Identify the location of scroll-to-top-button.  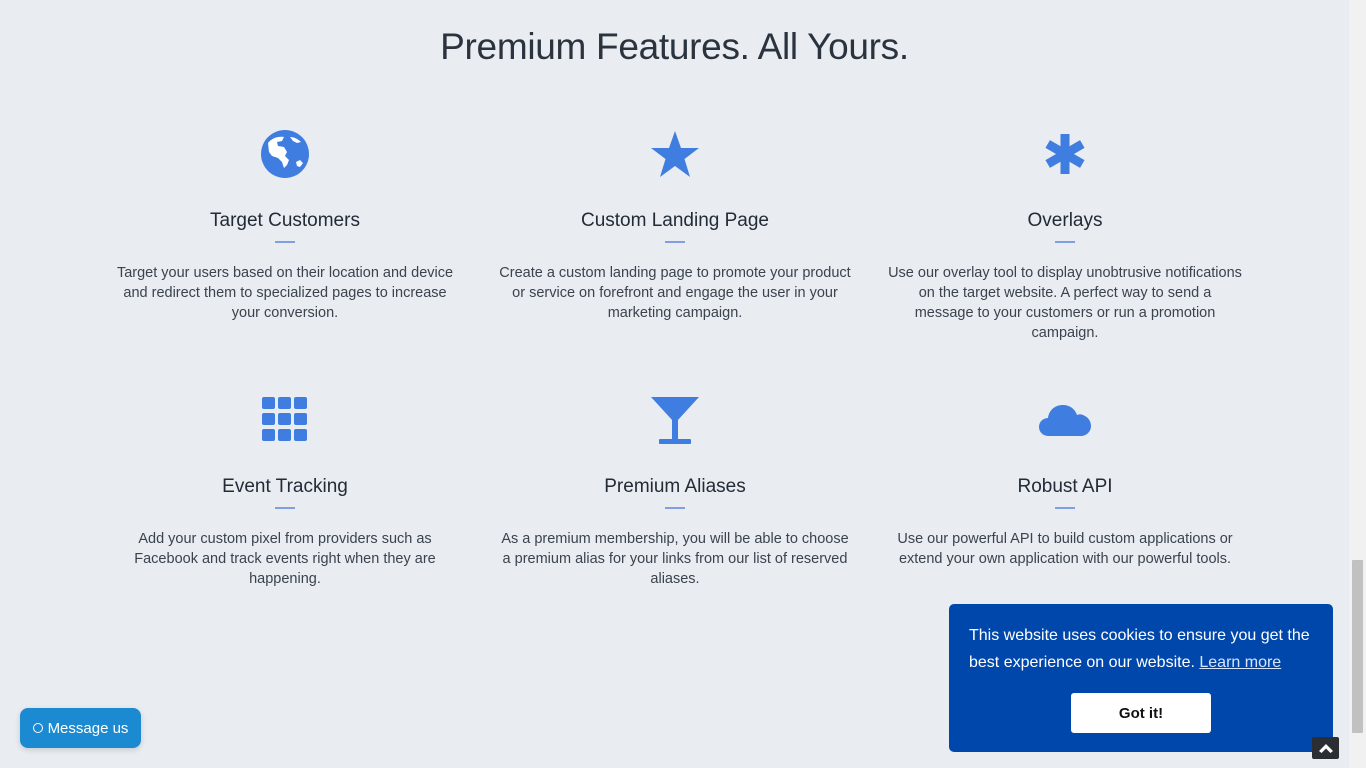
(1325, 748).